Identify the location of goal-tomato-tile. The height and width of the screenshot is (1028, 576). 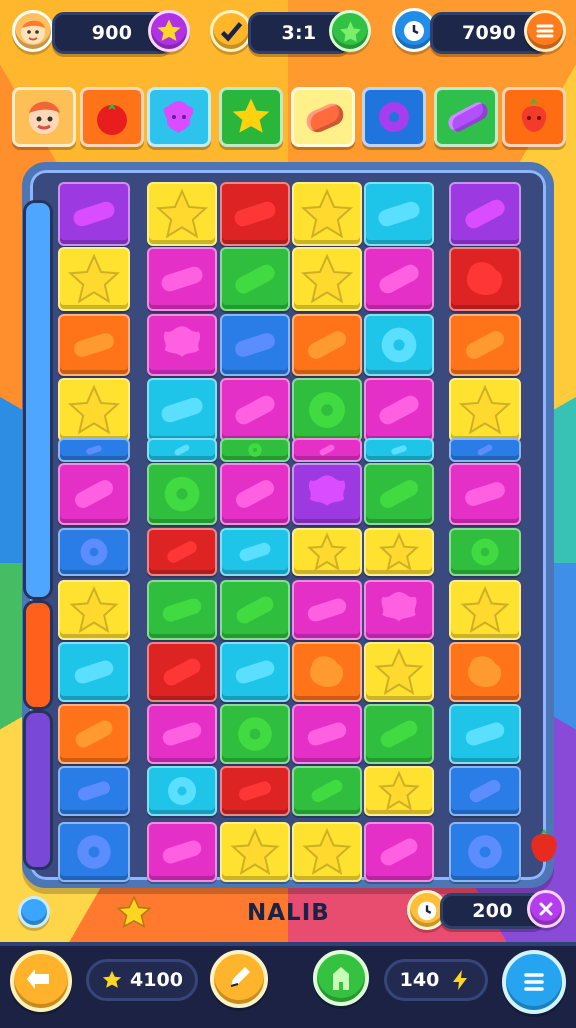
(112, 117).